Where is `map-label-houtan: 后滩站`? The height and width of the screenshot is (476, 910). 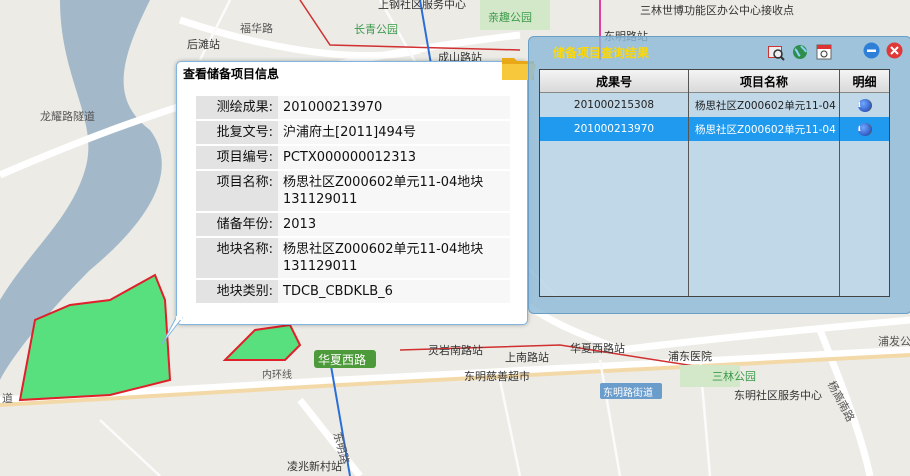
map-label-houtan: 后滩站 is located at coordinates (203, 44).